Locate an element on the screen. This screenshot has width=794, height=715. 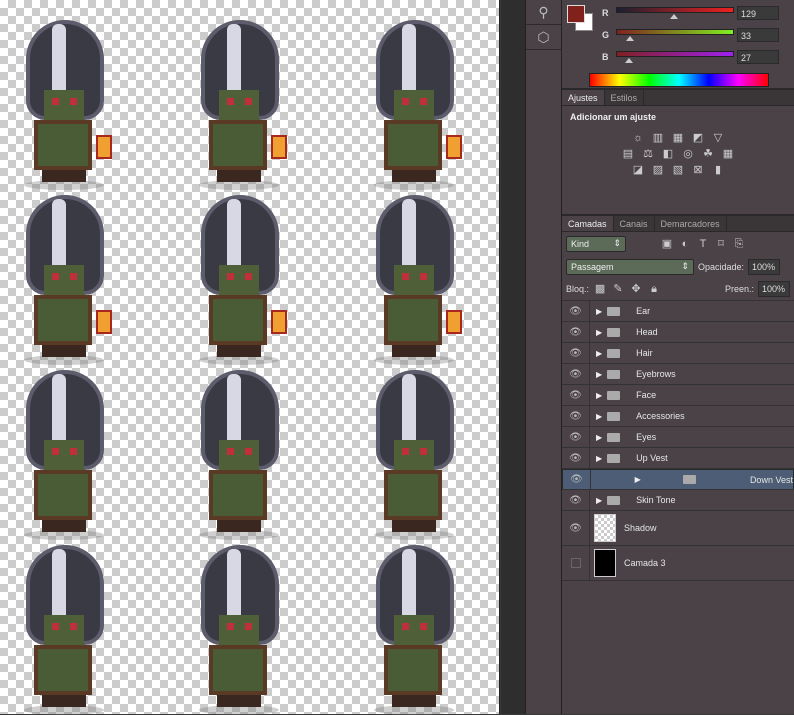
selective-color-icon: ⊠ is located at coordinates (698, 170).